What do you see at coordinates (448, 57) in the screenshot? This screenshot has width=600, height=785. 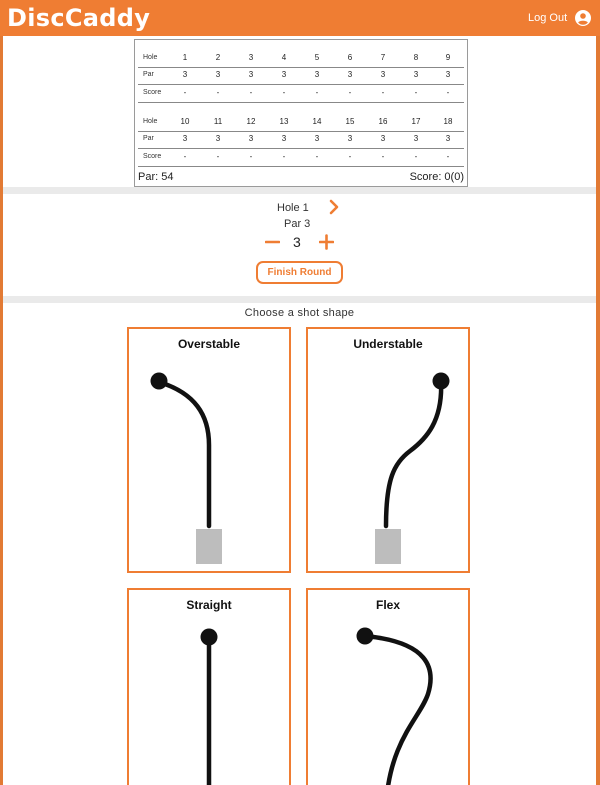 I see `scorecard-cell: 9` at bounding box center [448, 57].